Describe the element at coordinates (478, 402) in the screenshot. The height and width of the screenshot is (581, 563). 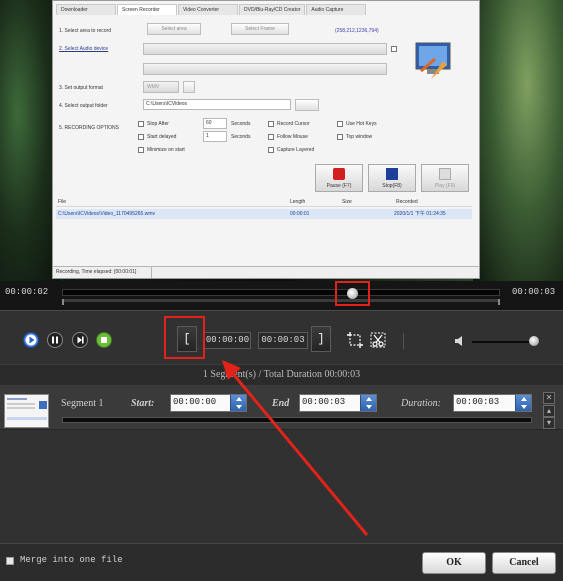
I see `segment-duration-value: 00:00:03` at that location.